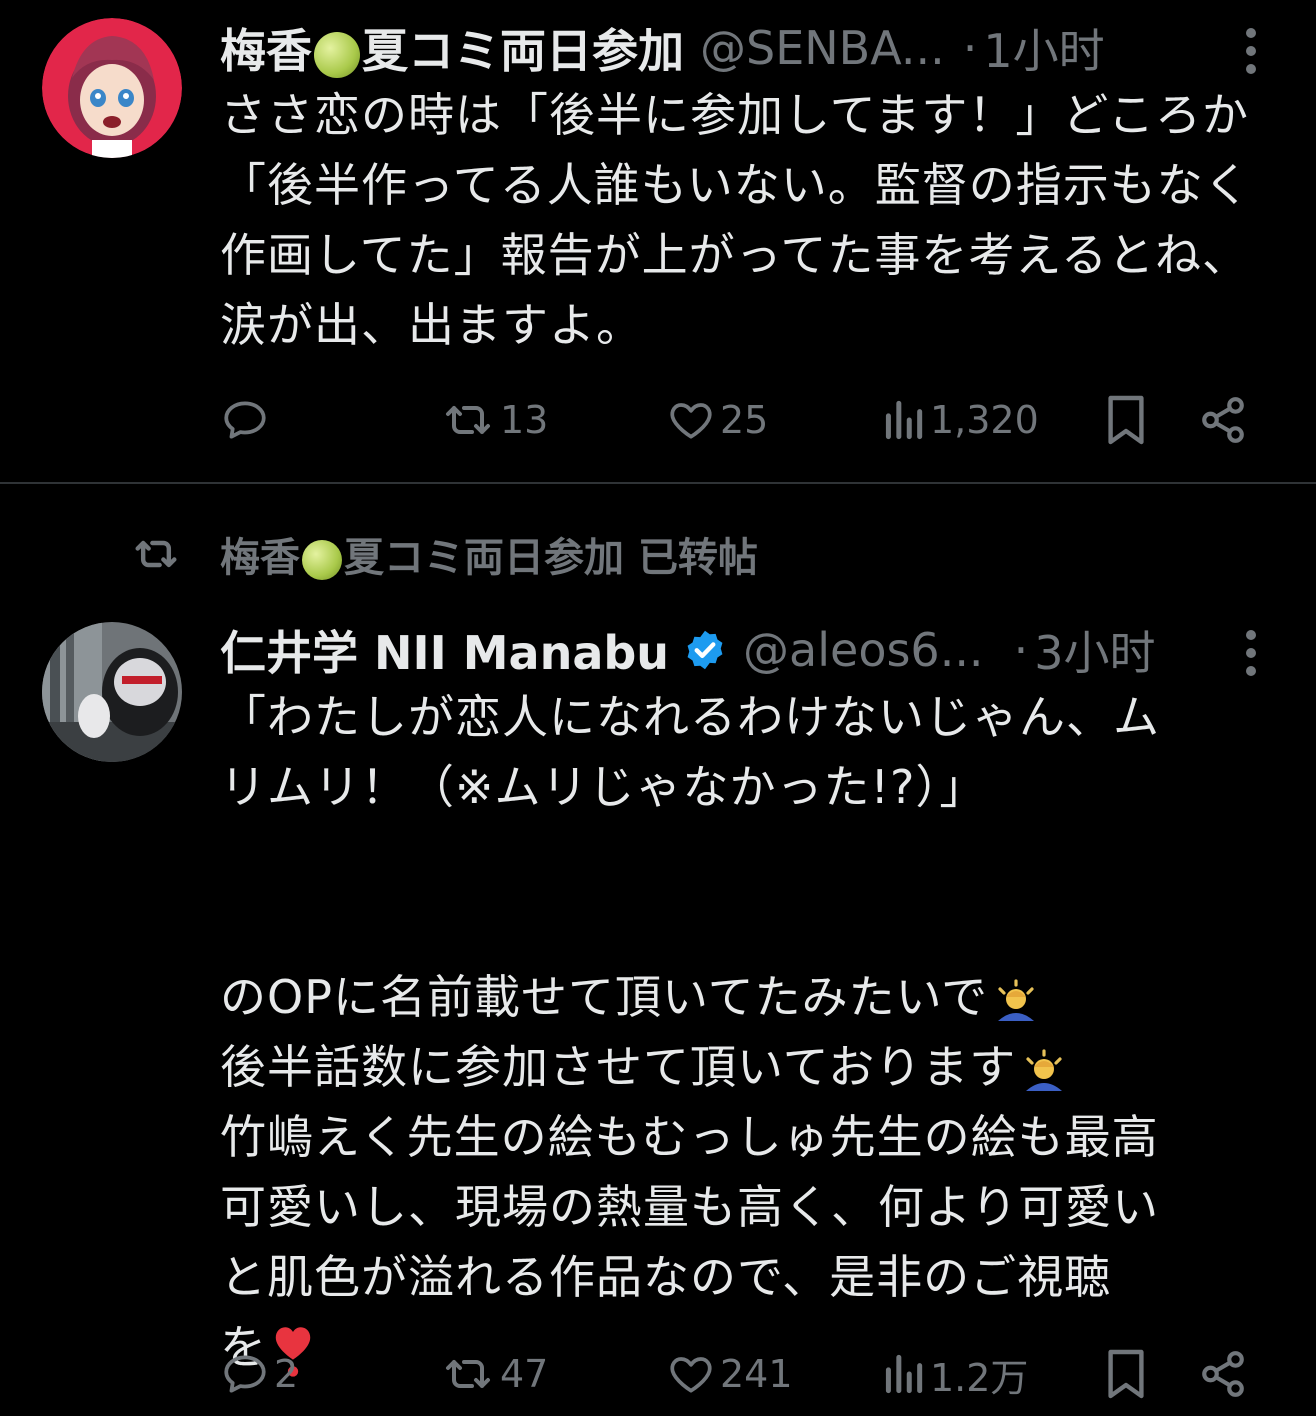 This screenshot has width=1316, height=1416. I want to click on text-line: 可愛いし、現場の熱量も高く、何より可愛い, so click(690, 1207).